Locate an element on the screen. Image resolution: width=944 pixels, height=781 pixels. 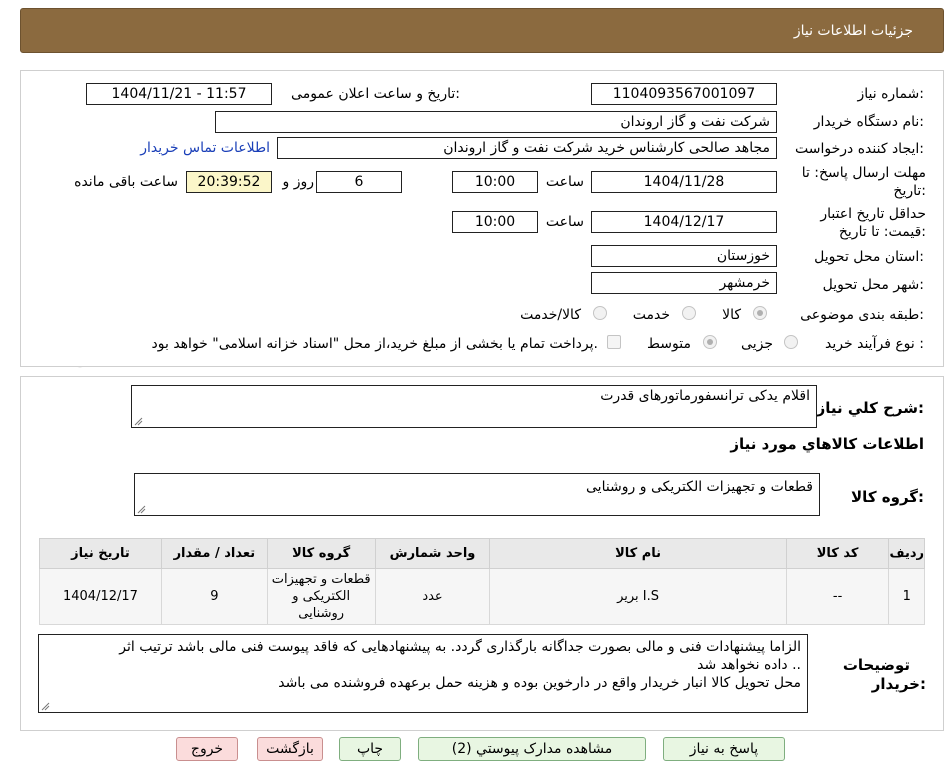
cell-need-date: 1404/12/17 is located at coordinates (100, 596).